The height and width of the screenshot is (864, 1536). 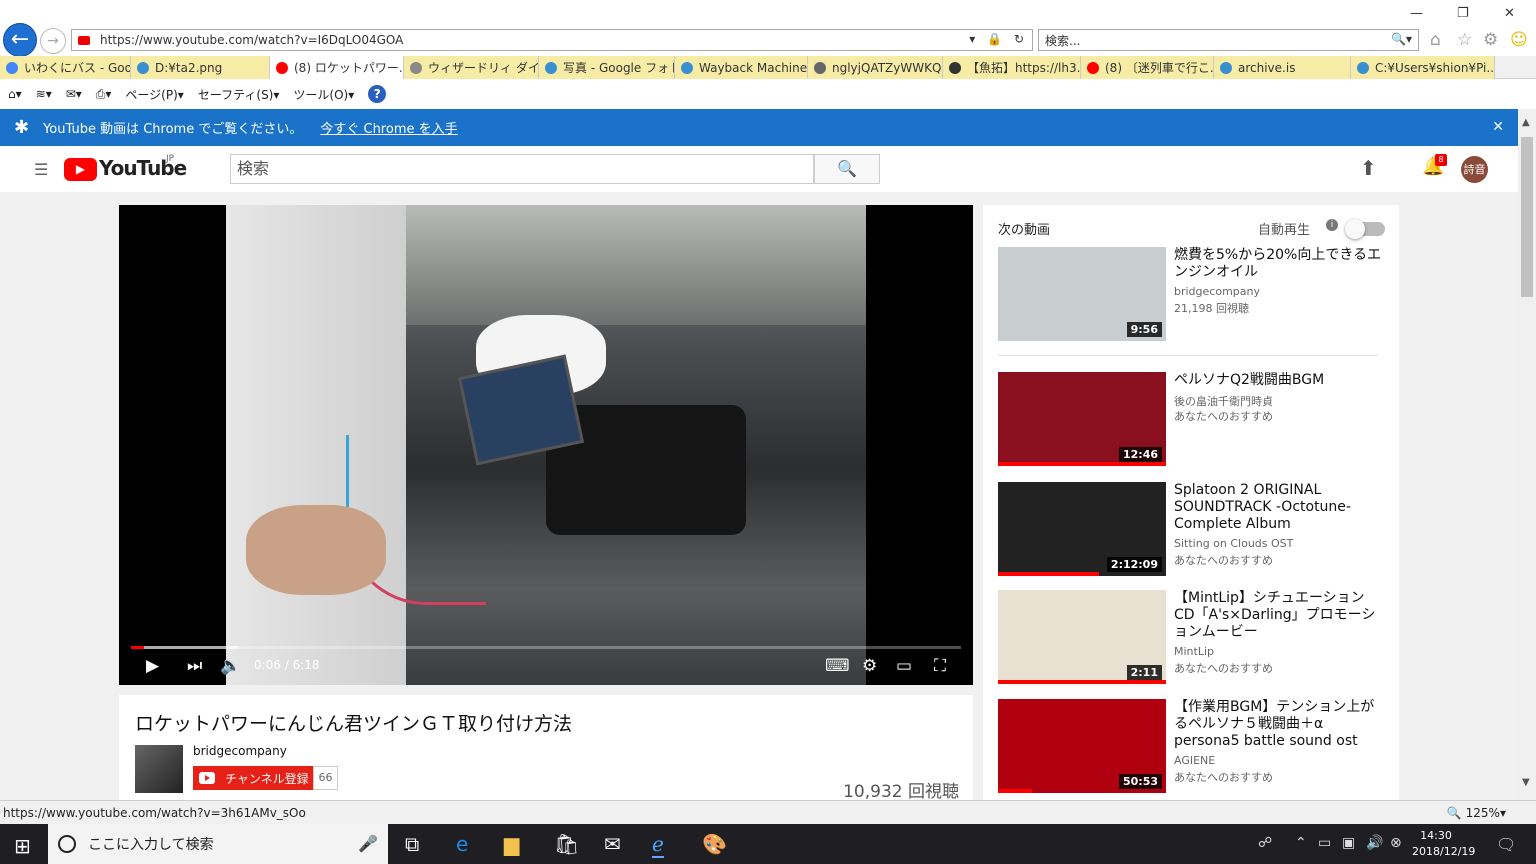 I want to click on tools-menu: ツール(O)▾, so click(x=323, y=94).